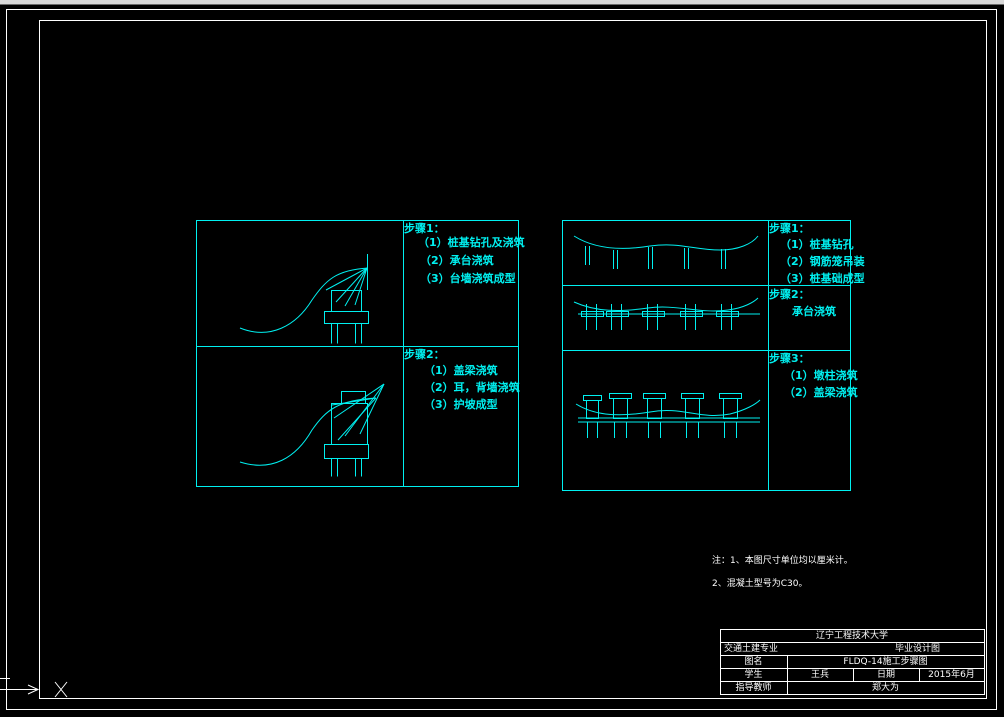 Image resolution: width=1004 pixels, height=717 pixels. I want to click on right-step1-title: 步骤1：, so click(789, 228).